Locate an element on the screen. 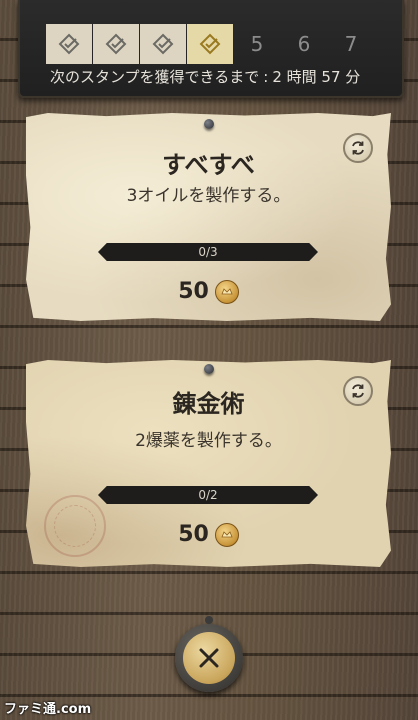  task-reward: 50 is located at coordinates (208, 291).